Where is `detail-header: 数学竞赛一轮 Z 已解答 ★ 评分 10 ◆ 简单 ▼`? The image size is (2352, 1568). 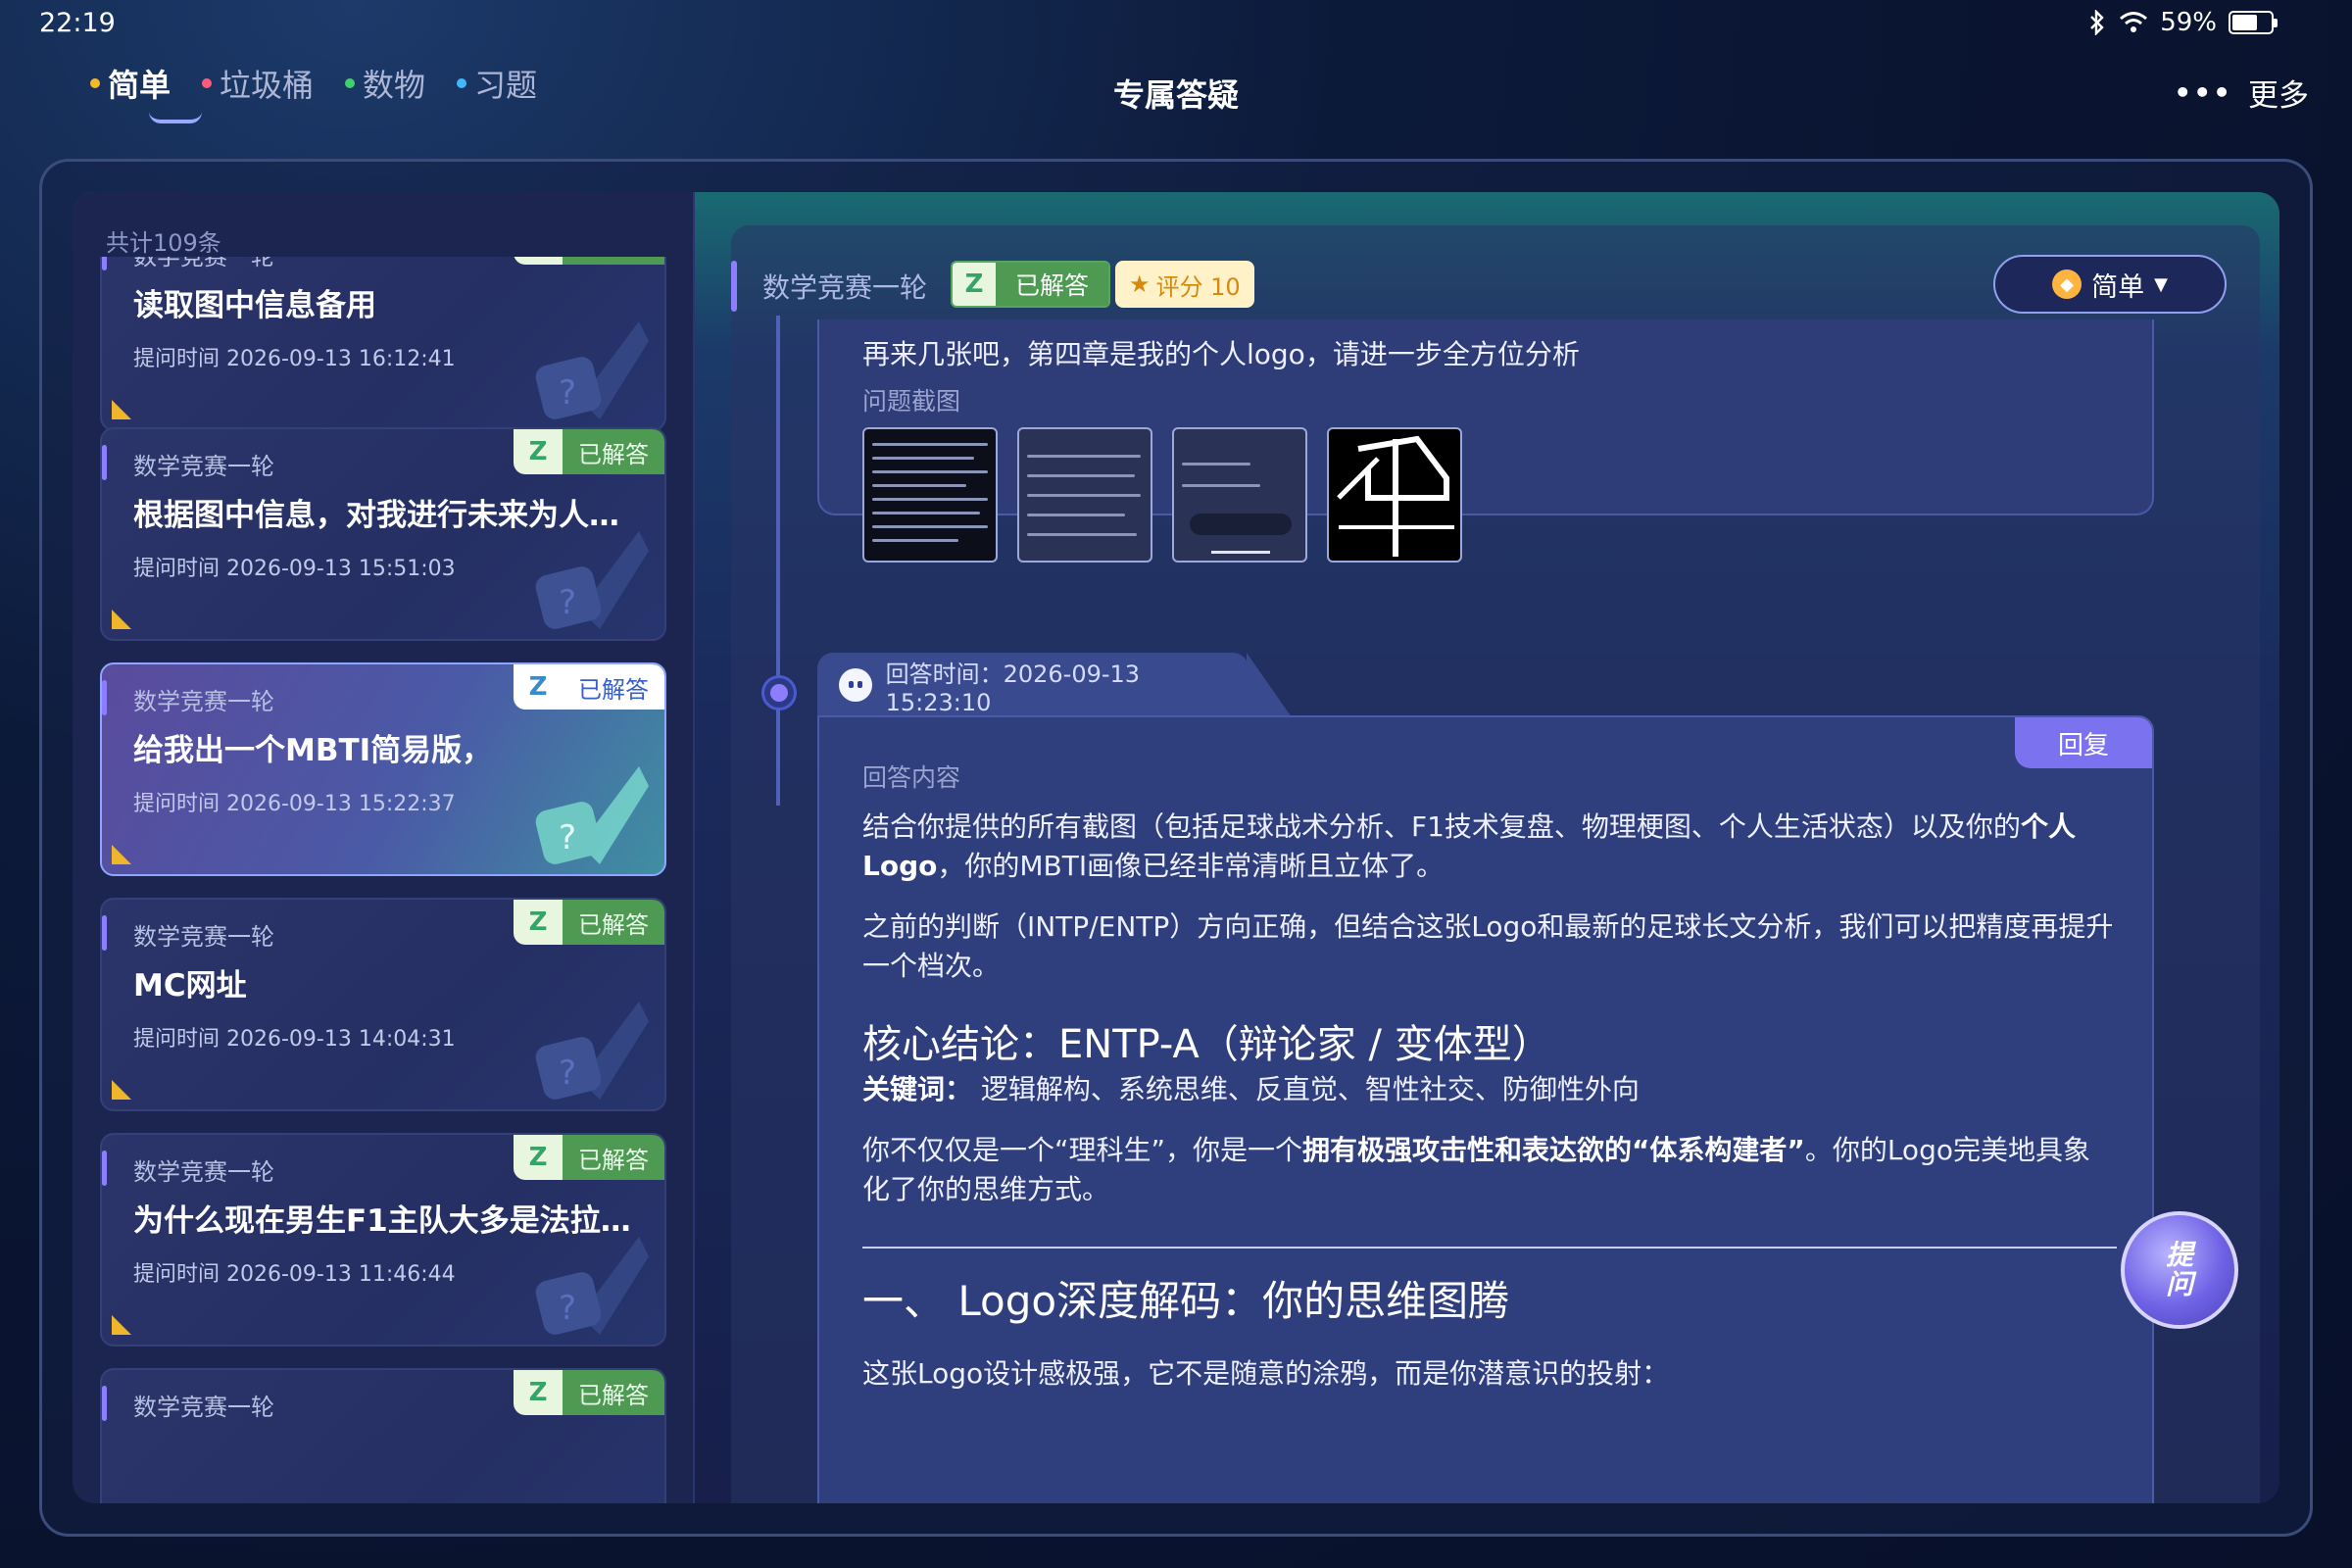 detail-header: 数学竞赛一轮 Z 已解答 ★ 评分 10 ◆ 简单 ▼ is located at coordinates (1495, 272).